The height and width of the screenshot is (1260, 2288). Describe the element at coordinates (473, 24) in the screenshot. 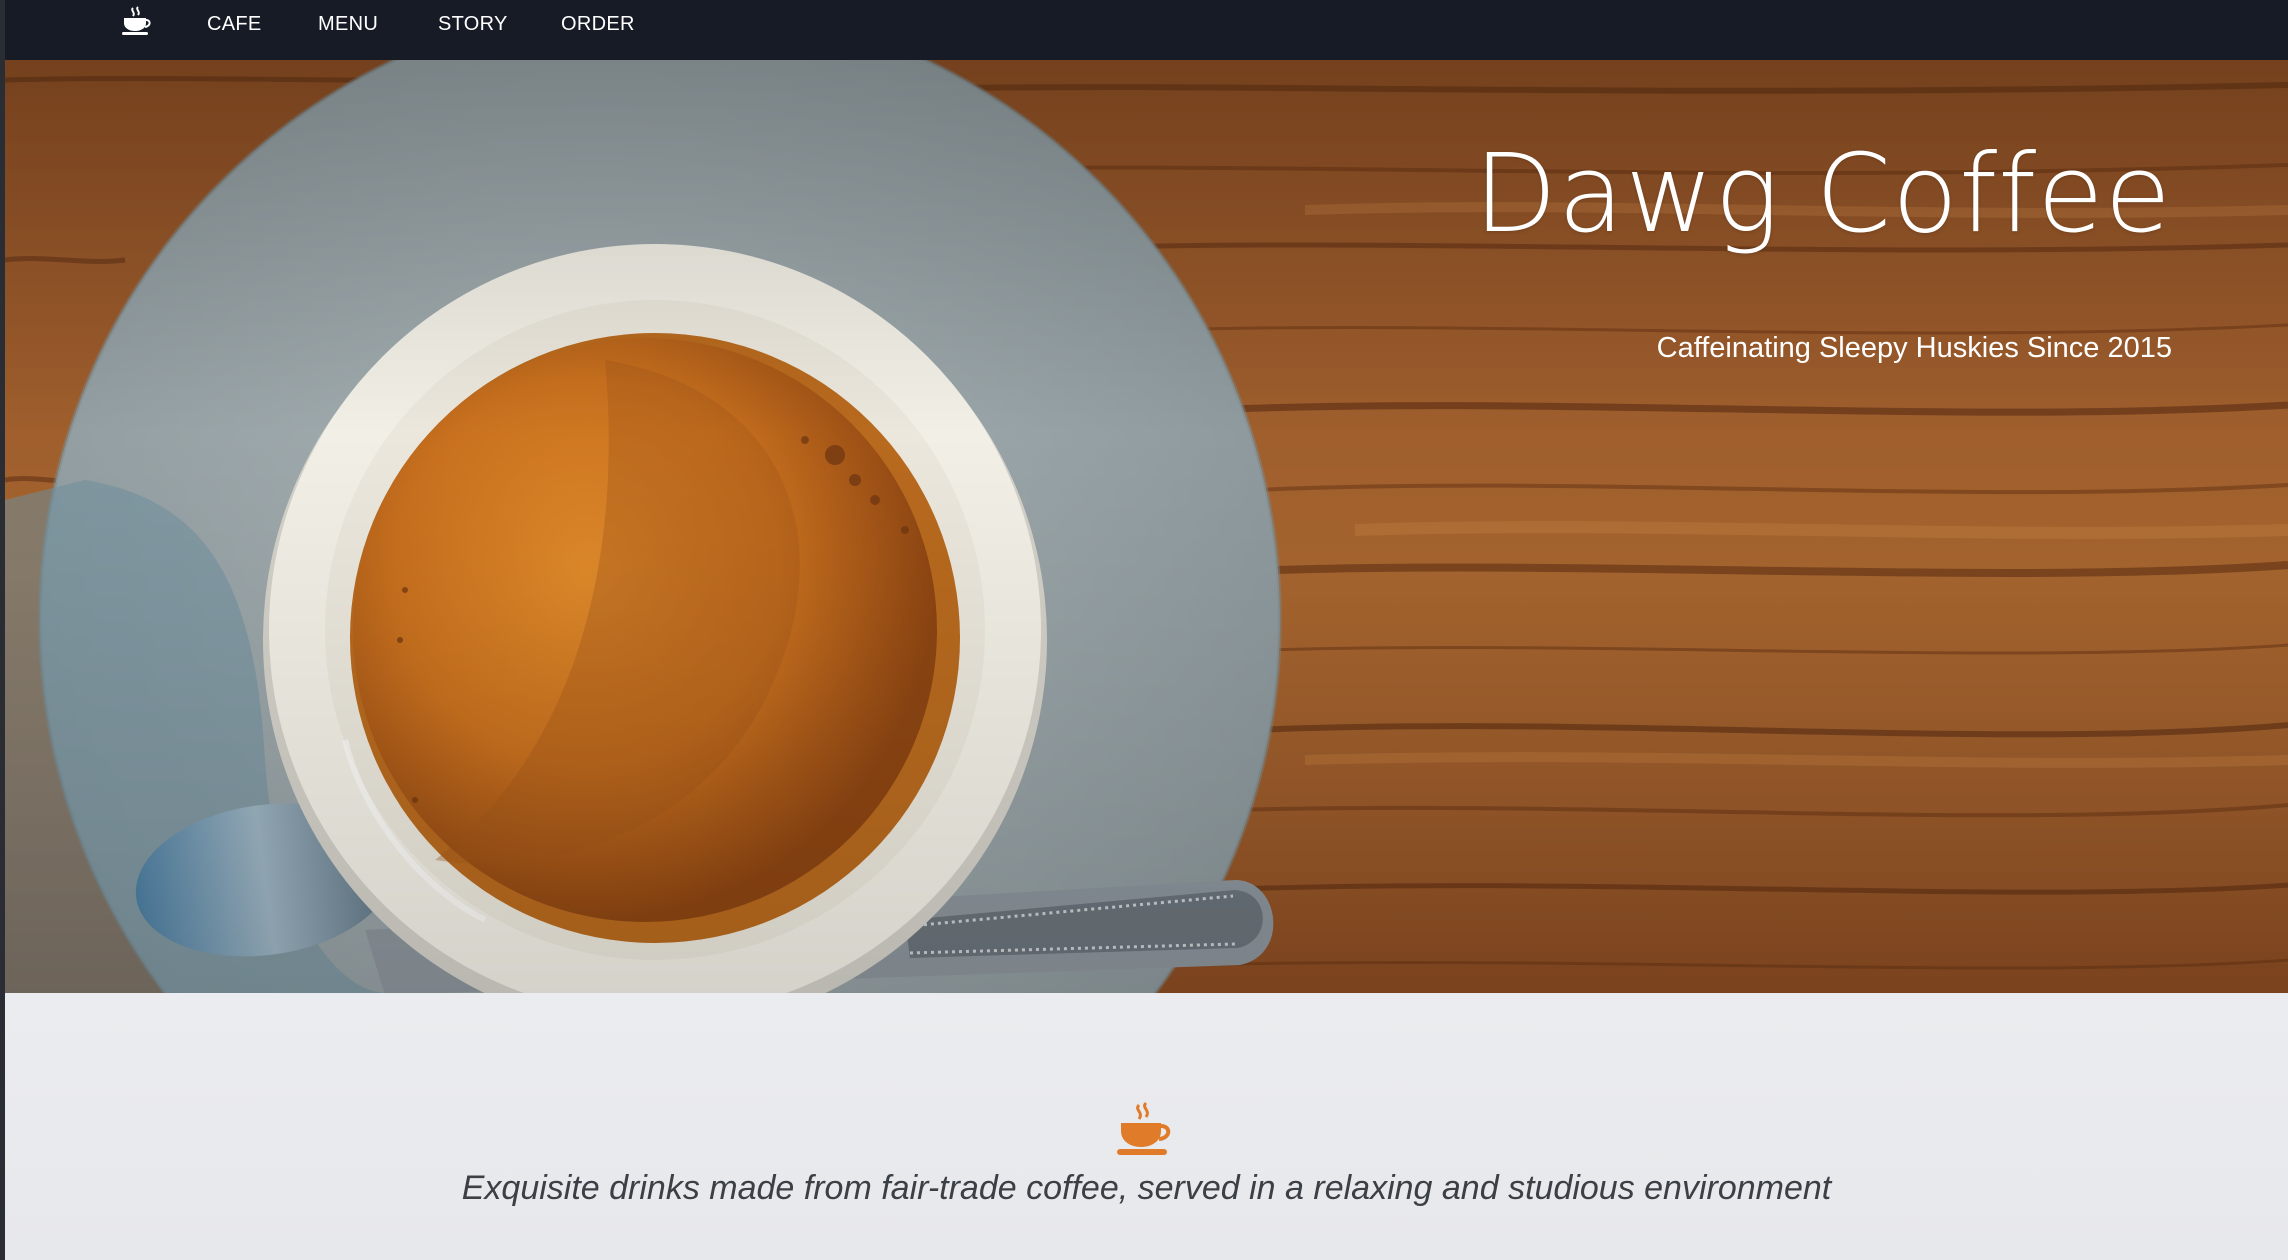

I see `nav-link-story: STORY` at that location.